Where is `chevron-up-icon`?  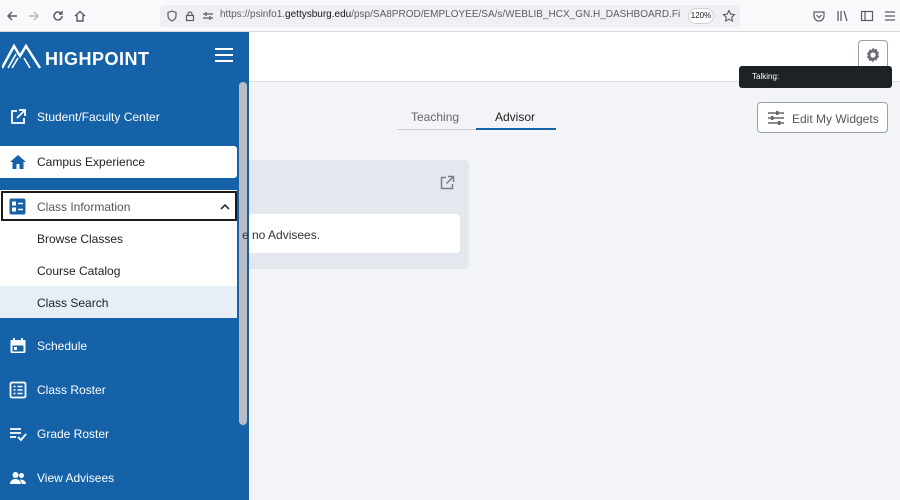
chevron-up-icon is located at coordinates (225, 207).